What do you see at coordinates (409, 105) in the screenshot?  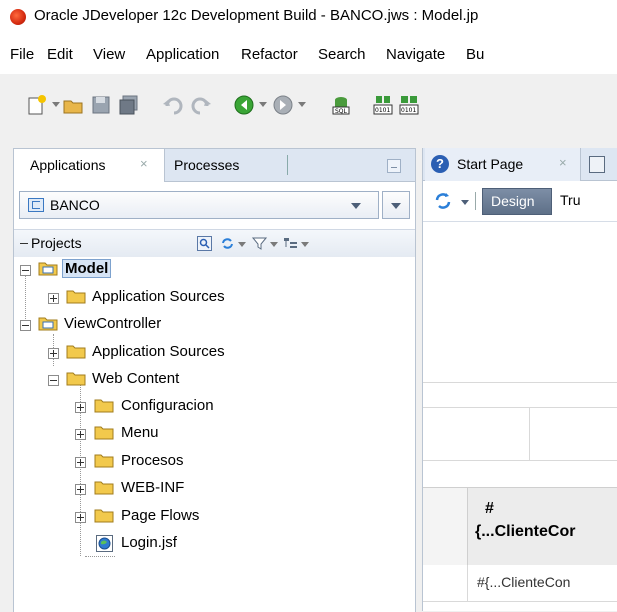 I see `rebuild-icon: 0101` at bounding box center [409, 105].